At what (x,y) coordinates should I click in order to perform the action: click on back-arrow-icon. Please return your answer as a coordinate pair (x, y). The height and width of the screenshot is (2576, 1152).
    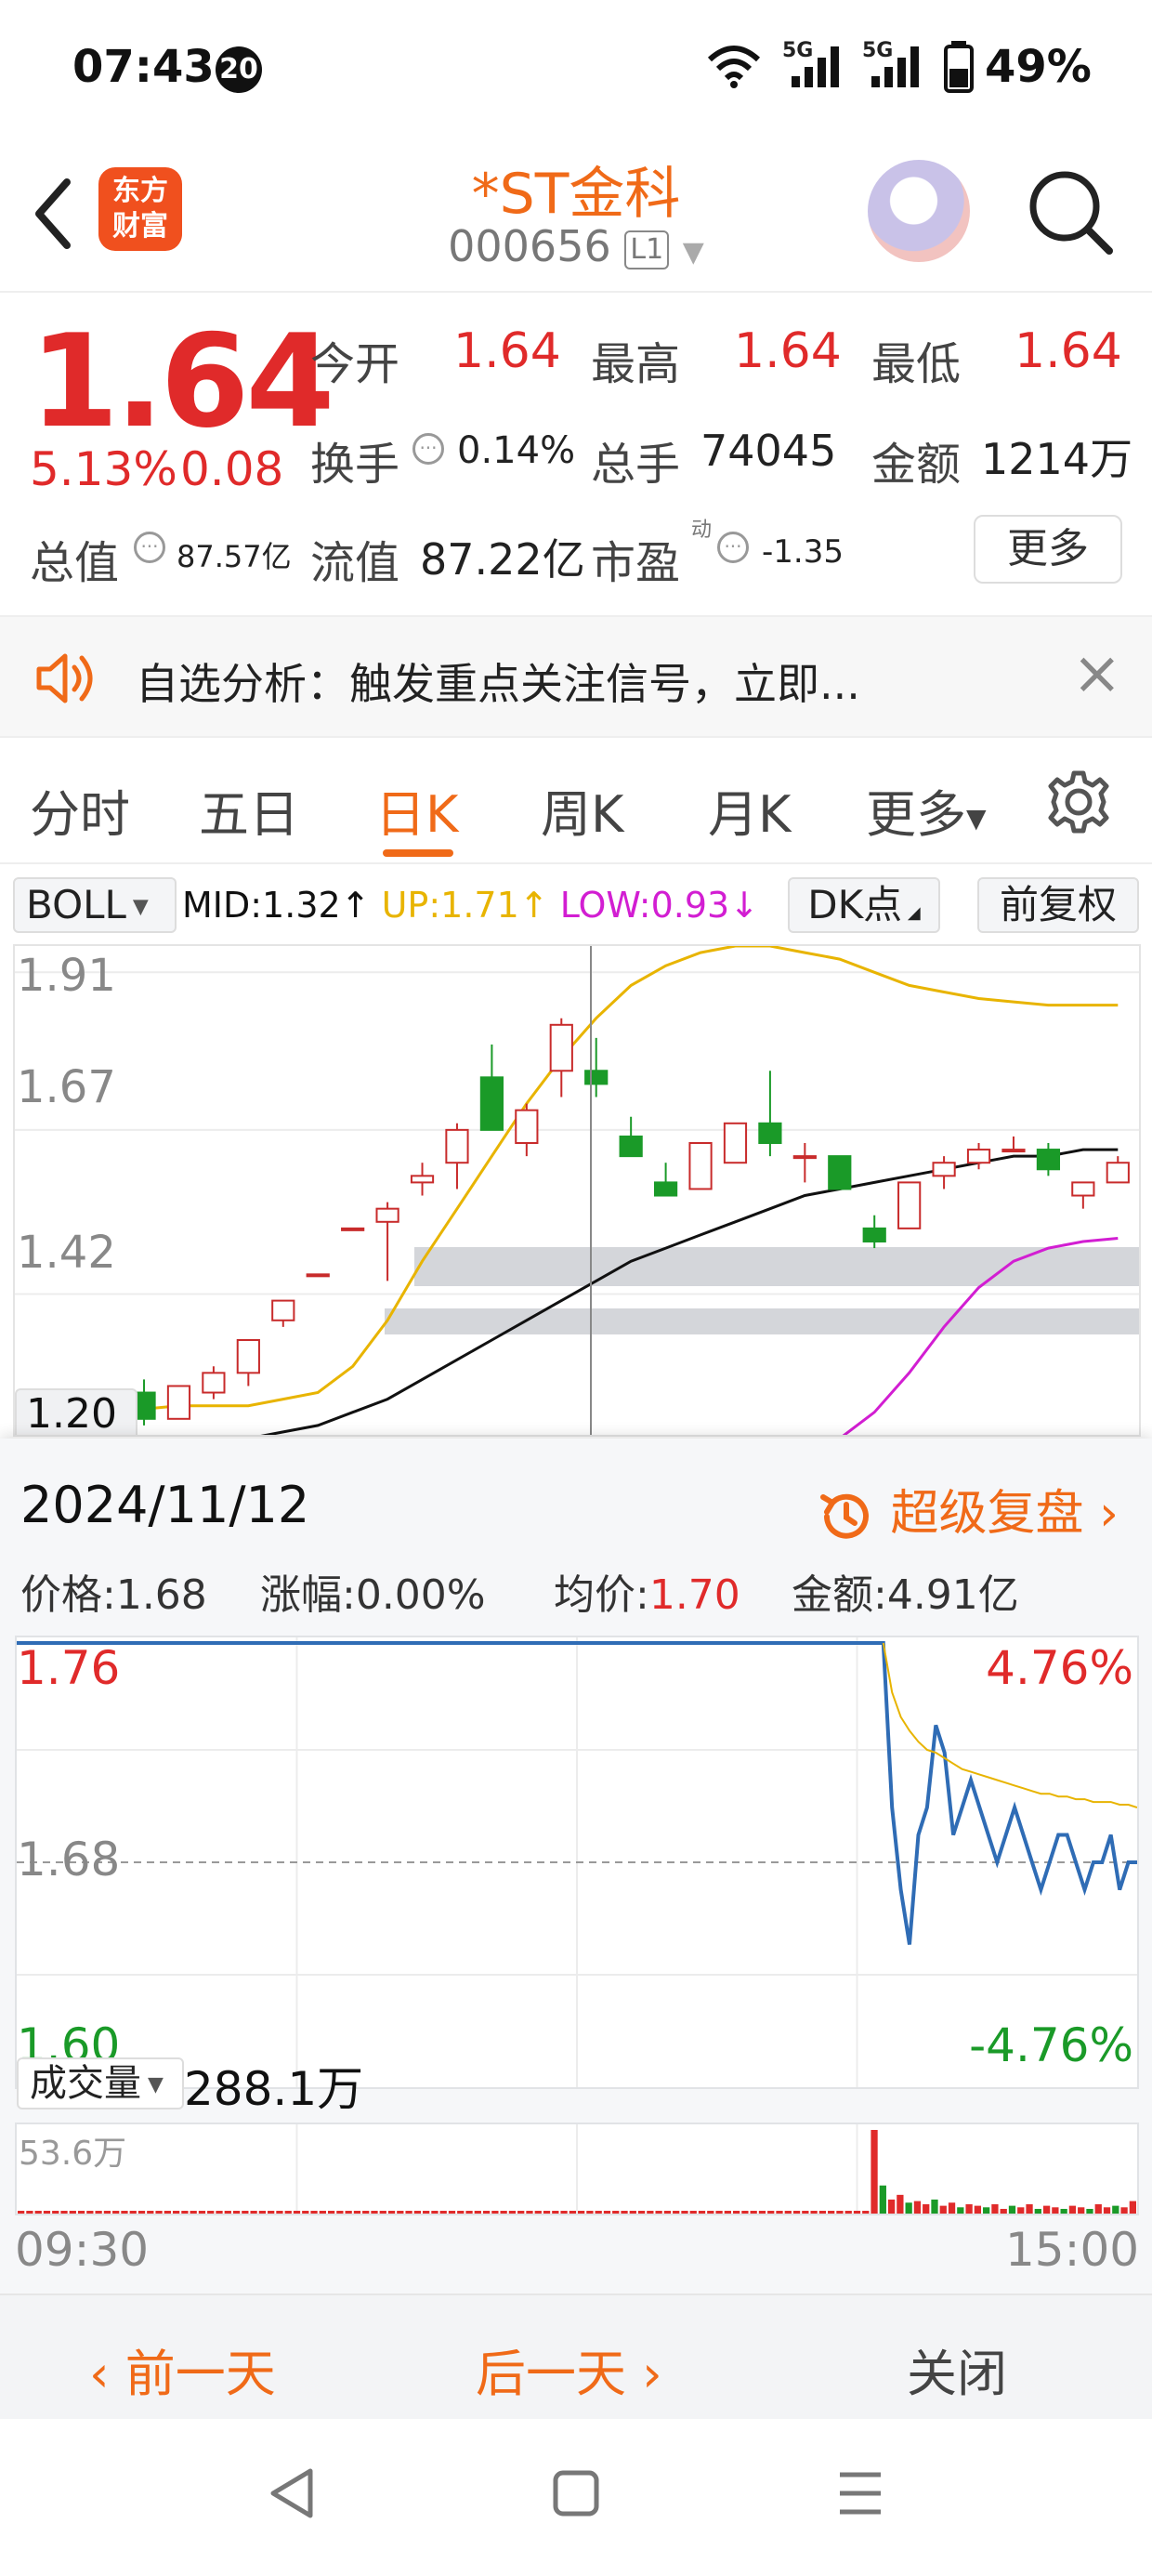
    Looking at the image, I should click on (53, 214).